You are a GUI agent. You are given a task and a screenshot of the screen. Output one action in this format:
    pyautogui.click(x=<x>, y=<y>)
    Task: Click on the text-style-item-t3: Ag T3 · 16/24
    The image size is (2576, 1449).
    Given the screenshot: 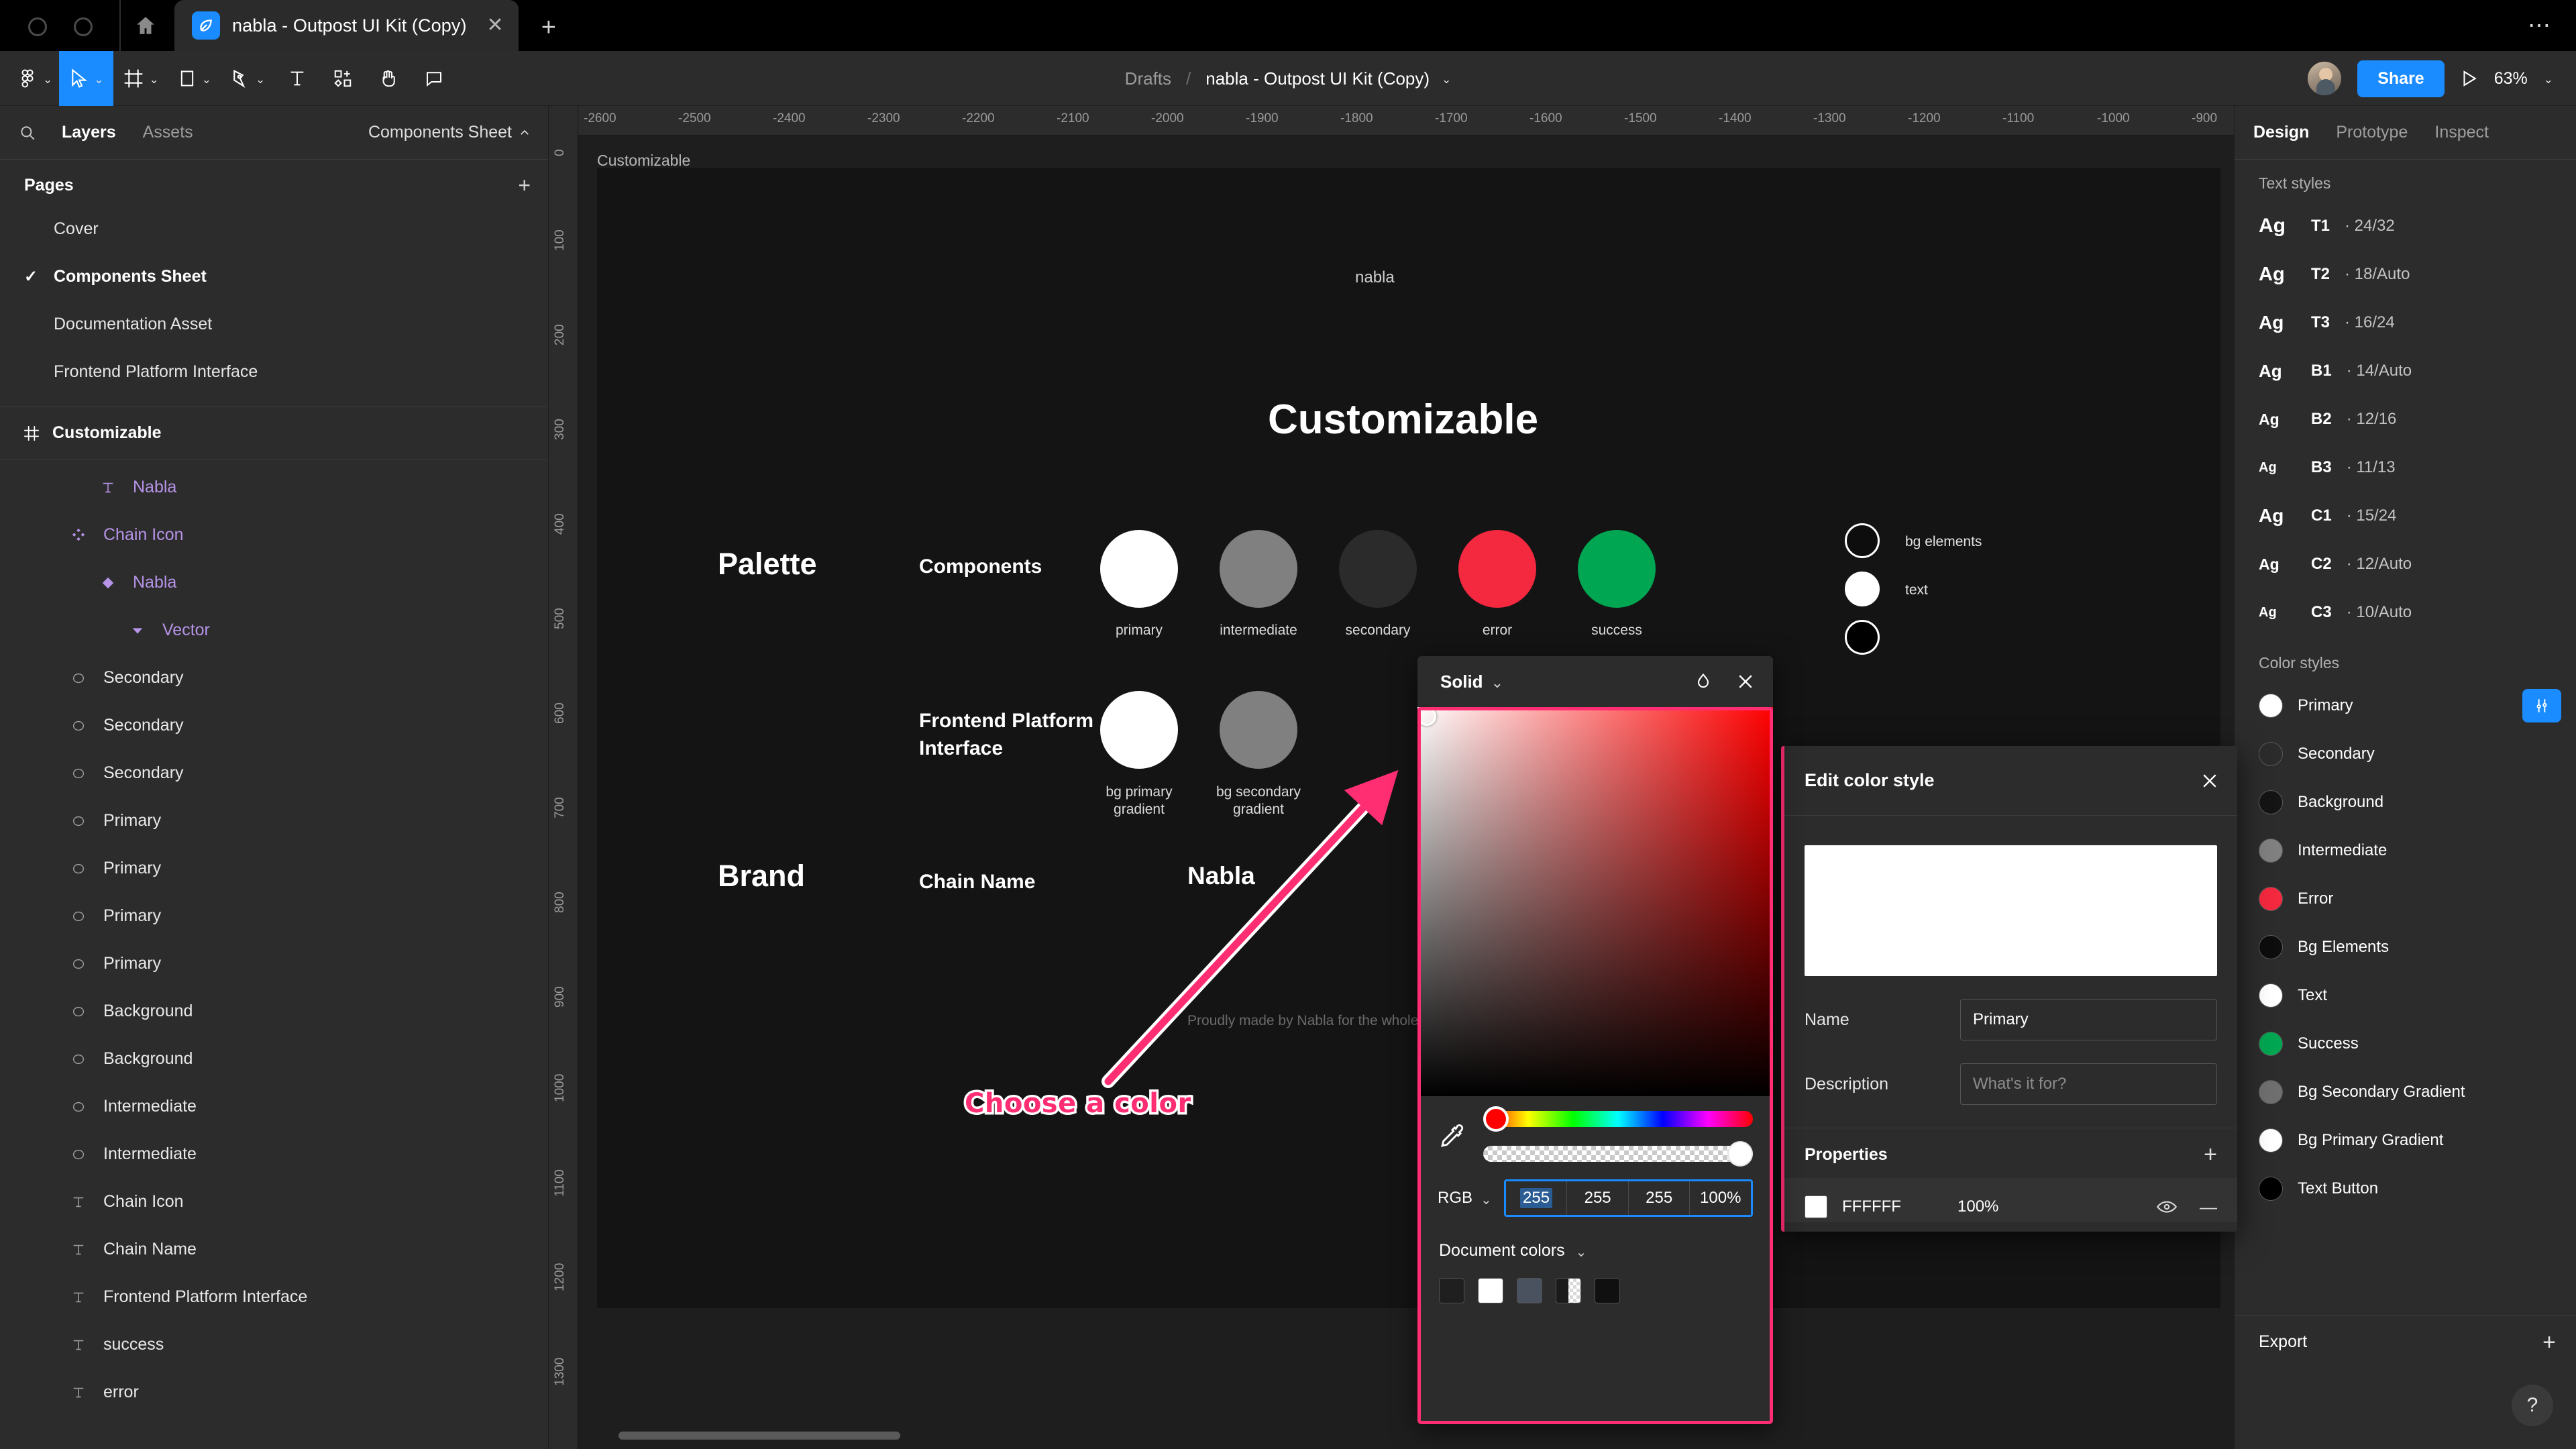 What is the action you would take?
    pyautogui.click(x=2405, y=323)
    